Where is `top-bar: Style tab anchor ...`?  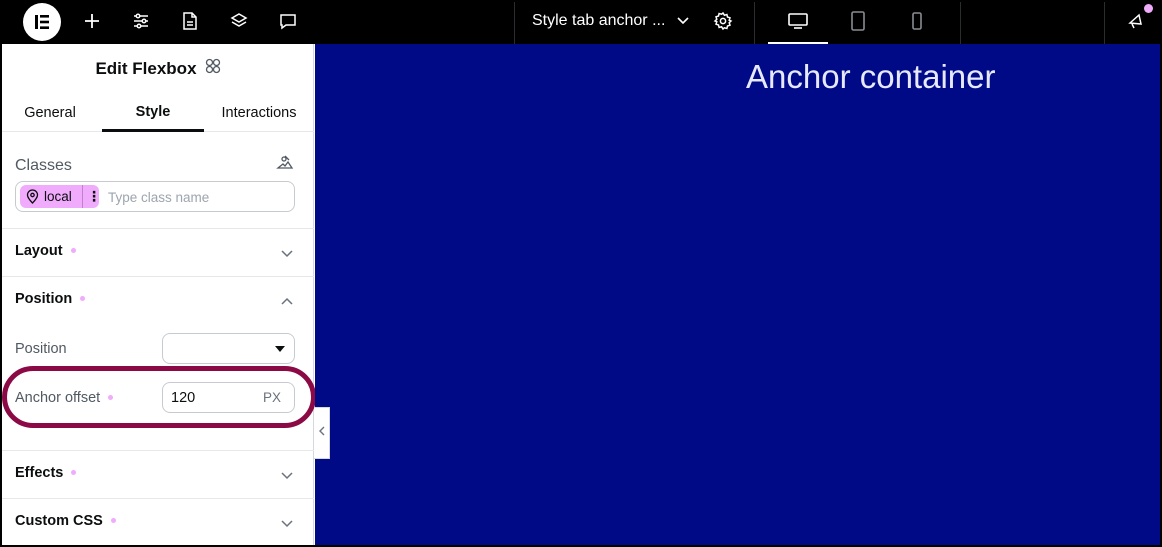
top-bar: Style tab anchor ... is located at coordinates (581, 23).